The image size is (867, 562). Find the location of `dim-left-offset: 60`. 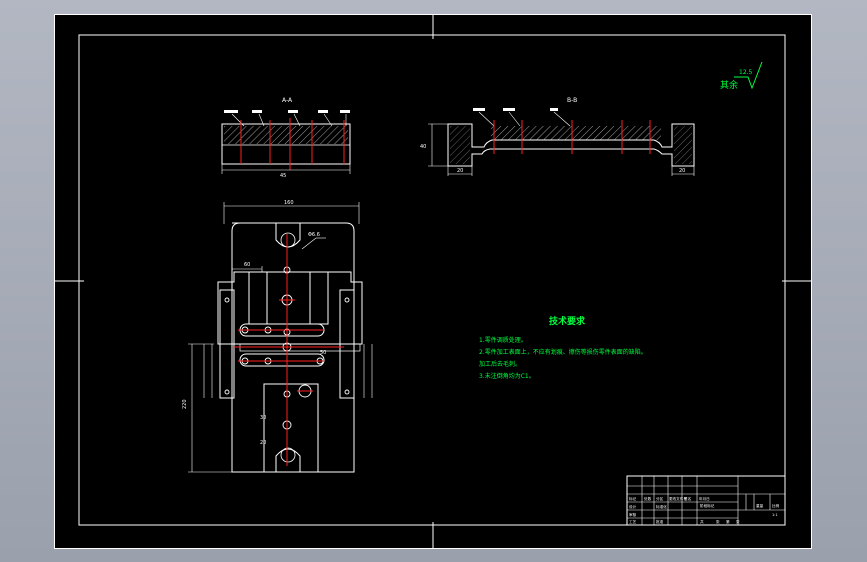

dim-left-offset: 60 is located at coordinates (247, 265).